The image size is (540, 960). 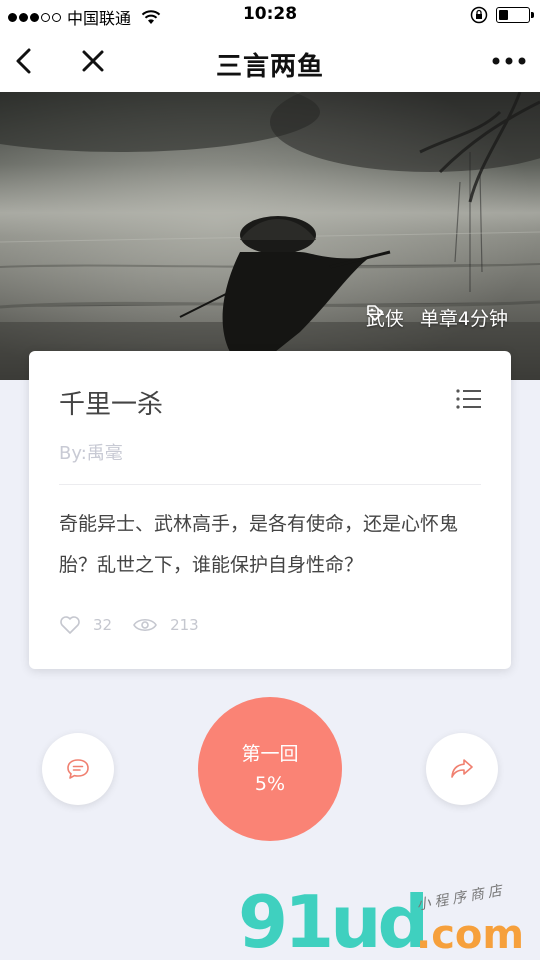 I want to click on story-stats: 32 213, so click(x=139, y=625).